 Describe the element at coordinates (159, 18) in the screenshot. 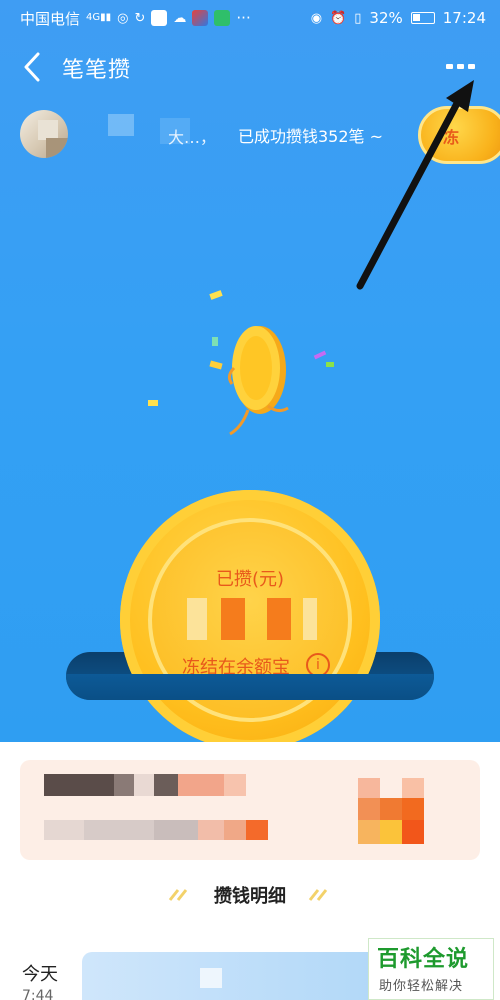

I see `baidu-app-icon` at that location.